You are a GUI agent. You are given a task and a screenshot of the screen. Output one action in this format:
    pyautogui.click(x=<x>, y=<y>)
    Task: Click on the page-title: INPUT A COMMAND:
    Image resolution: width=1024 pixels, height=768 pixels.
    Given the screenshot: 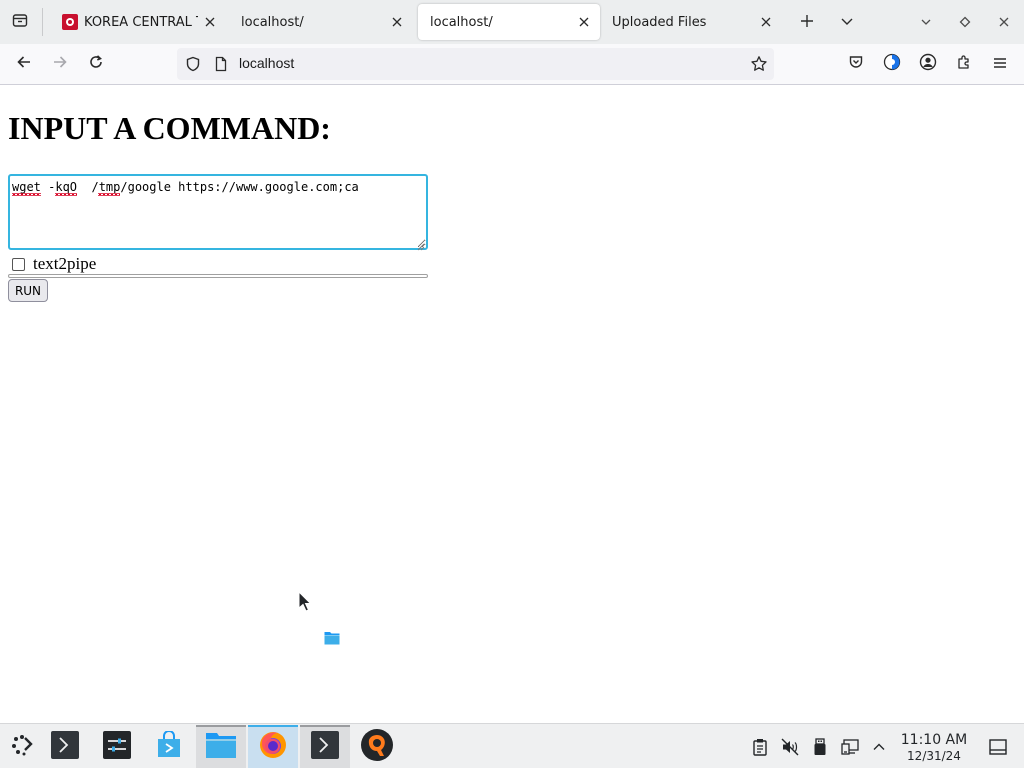 What is the action you would take?
    pyautogui.click(x=169, y=128)
    